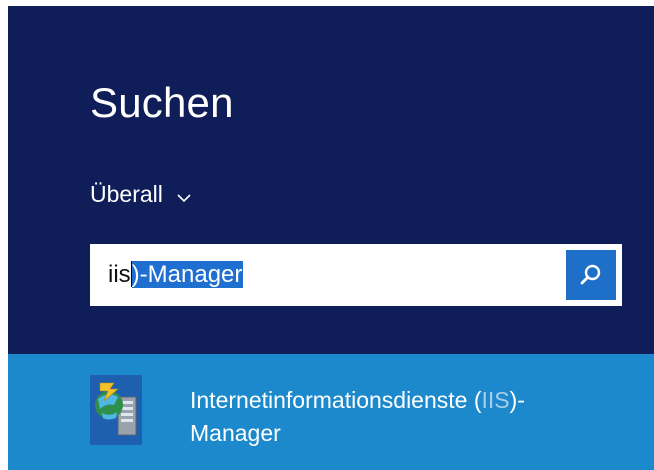 The height and width of the screenshot is (470, 654). I want to click on result-label-prefix: Internetinformationsdienste (, so click(336, 400).